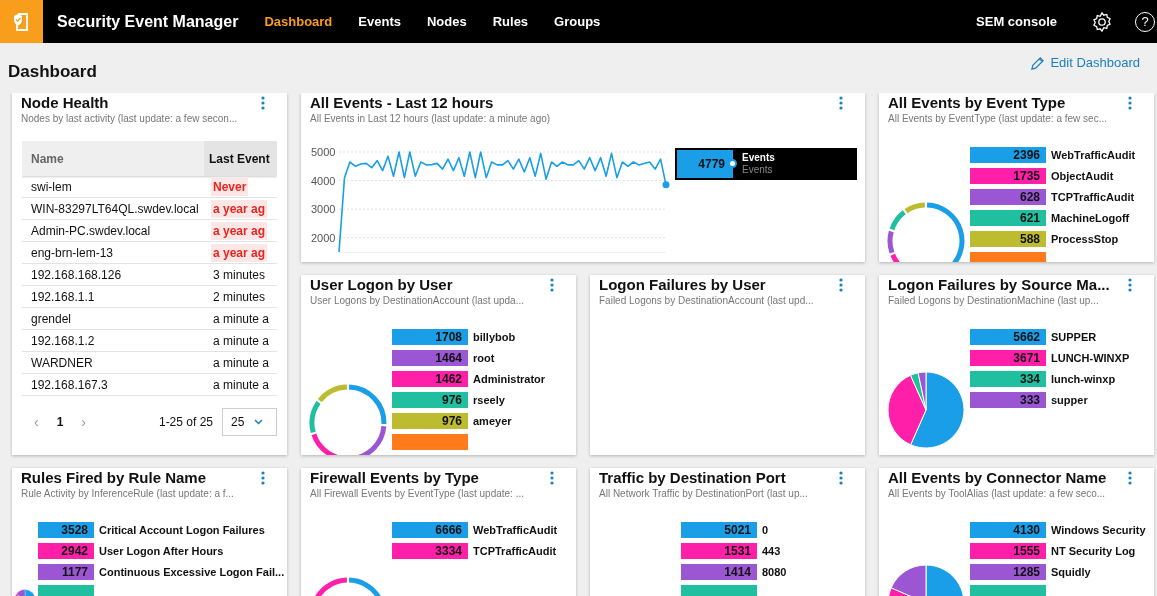  What do you see at coordinates (430, 358) in the screenshot?
I see `legend-swatch: 1464` at bounding box center [430, 358].